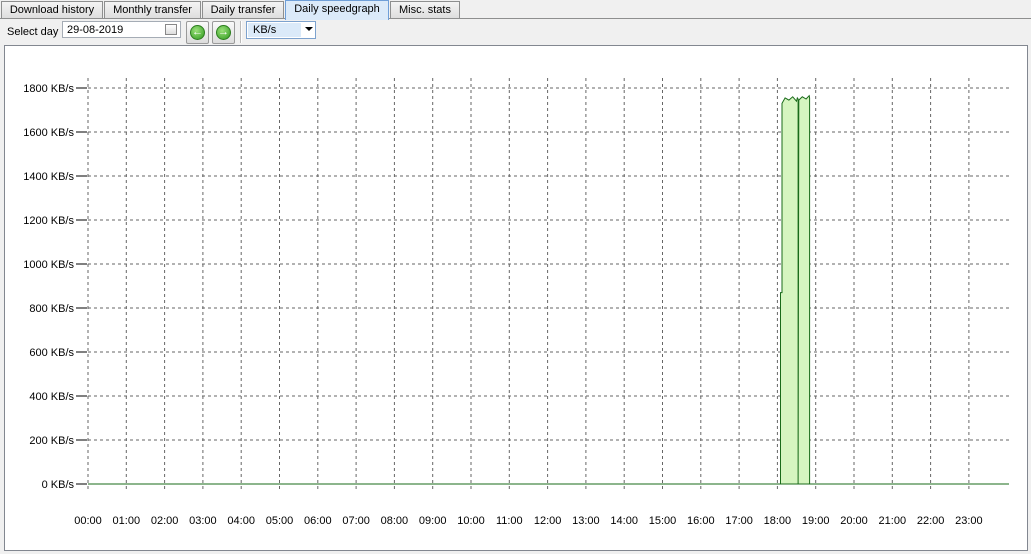 Image resolution: width=1031 pixels, height=554 pixels. What do you see at coordinates (433, 521) in the screenshot?
I see `x-tick-label: 09:00` at bounding box center [433, 521].